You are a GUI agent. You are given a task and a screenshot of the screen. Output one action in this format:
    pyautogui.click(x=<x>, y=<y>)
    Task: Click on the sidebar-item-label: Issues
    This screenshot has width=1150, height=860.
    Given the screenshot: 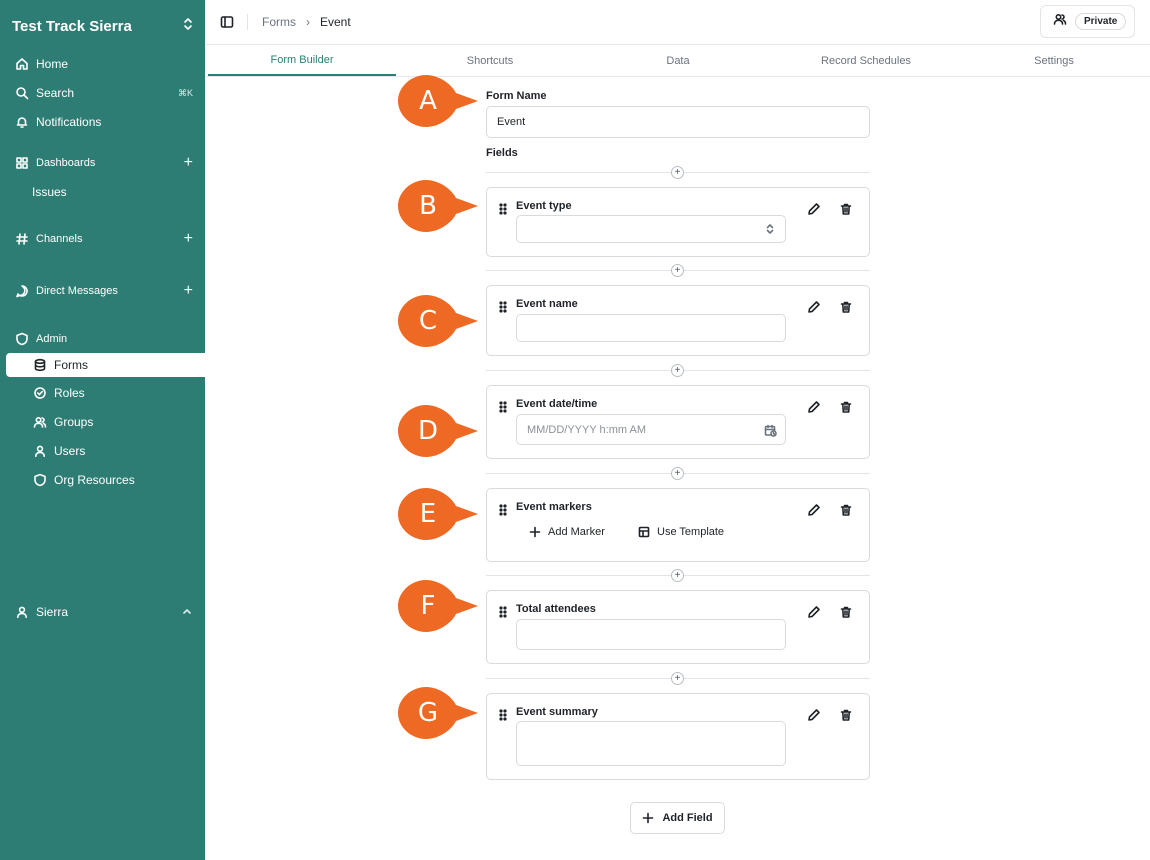 What is the action you would take?
    pyautogui.click(x=49, y=192)
    